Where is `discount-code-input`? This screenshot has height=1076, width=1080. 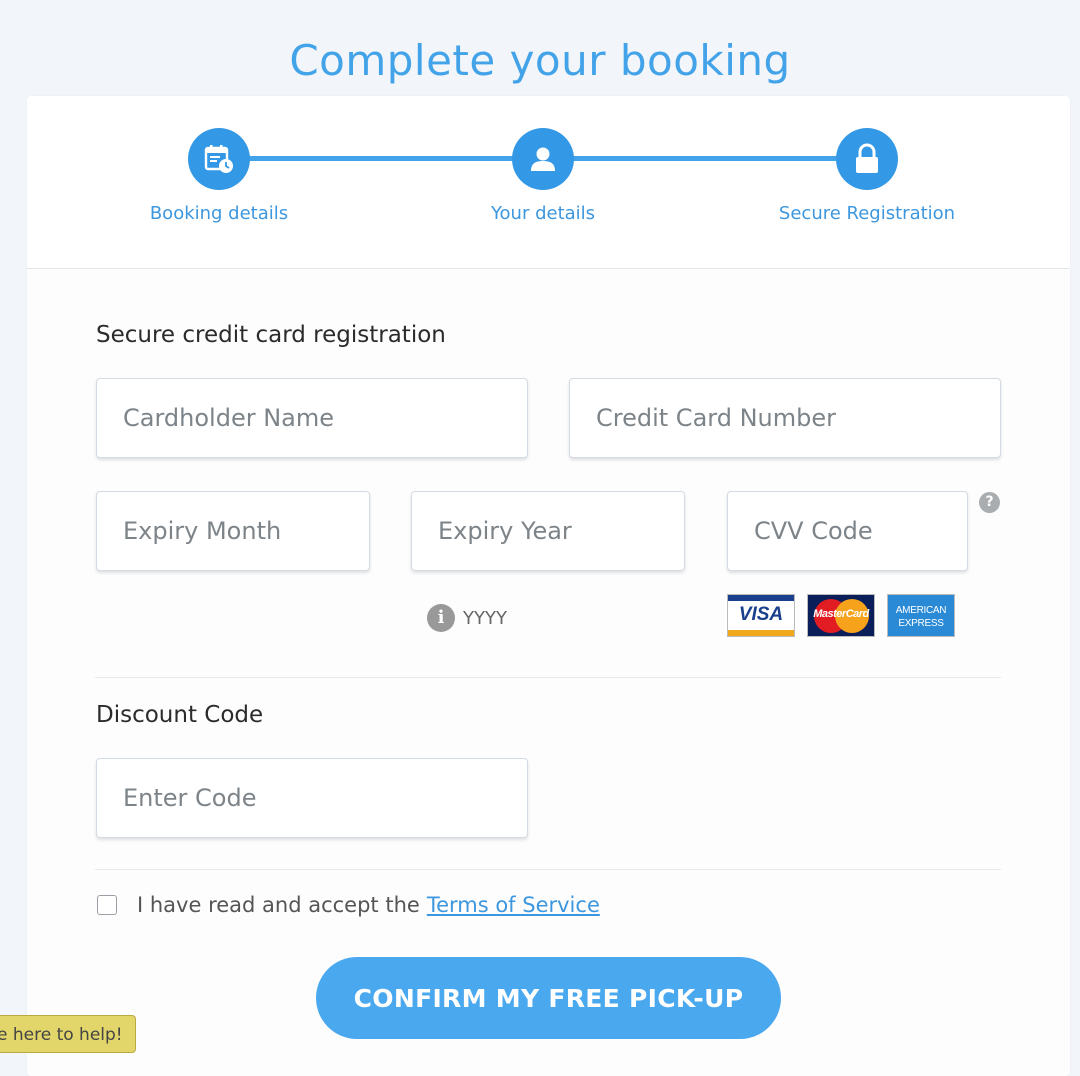
discount-code-input is located at coordinates (312, 798).